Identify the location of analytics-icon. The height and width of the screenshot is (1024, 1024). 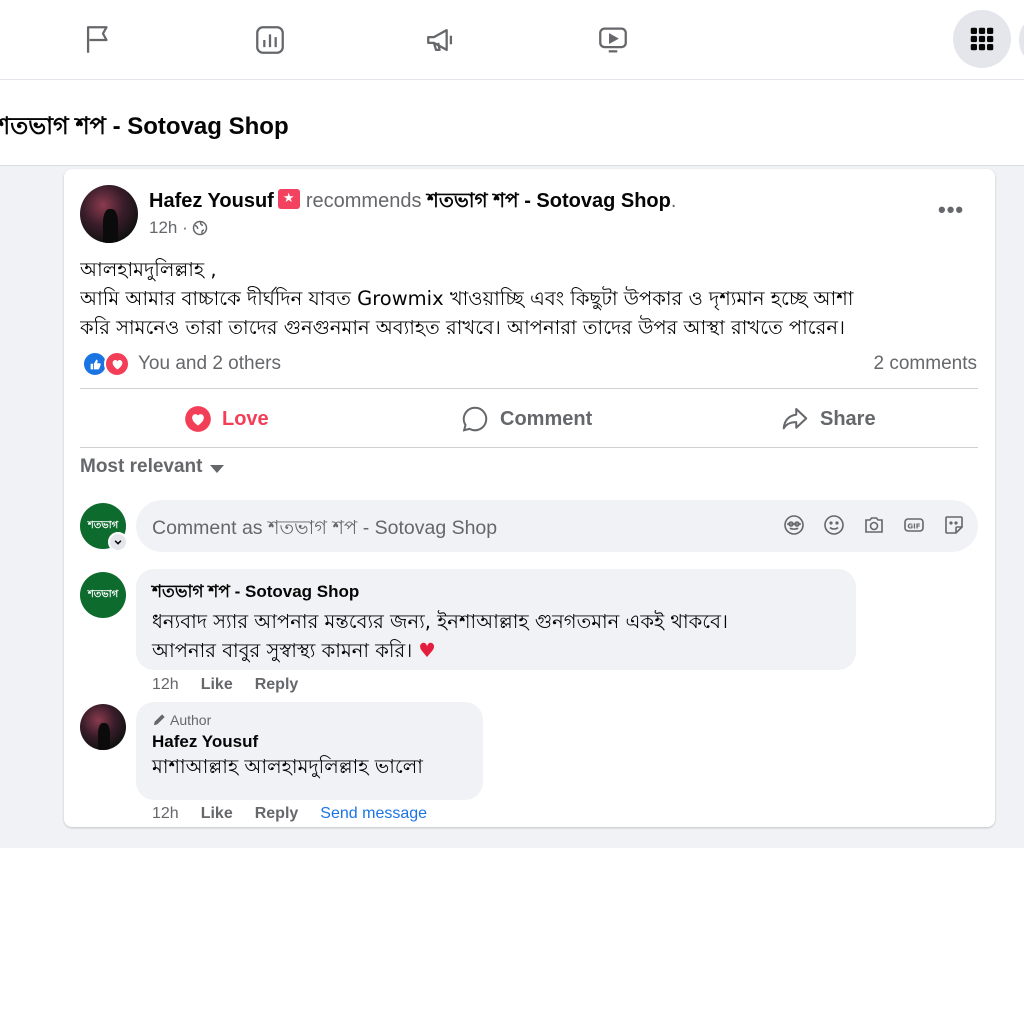
(270, 40).